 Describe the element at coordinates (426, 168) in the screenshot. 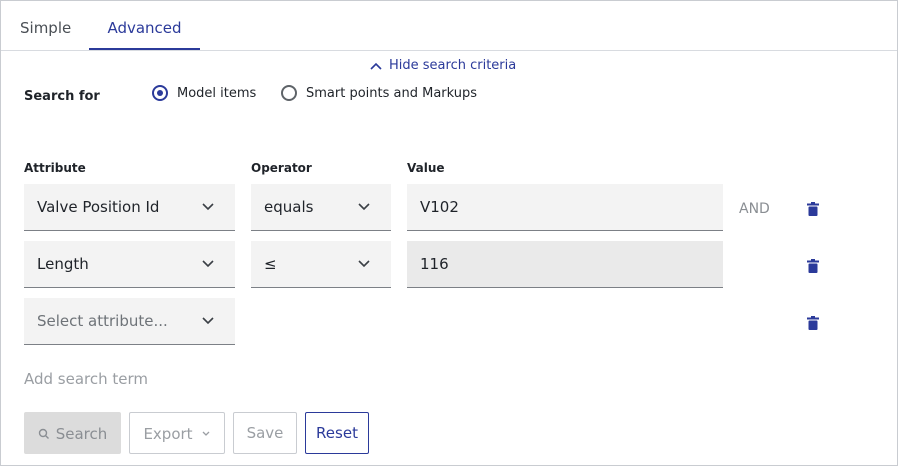

I see `value-column-header: Value` at that location.